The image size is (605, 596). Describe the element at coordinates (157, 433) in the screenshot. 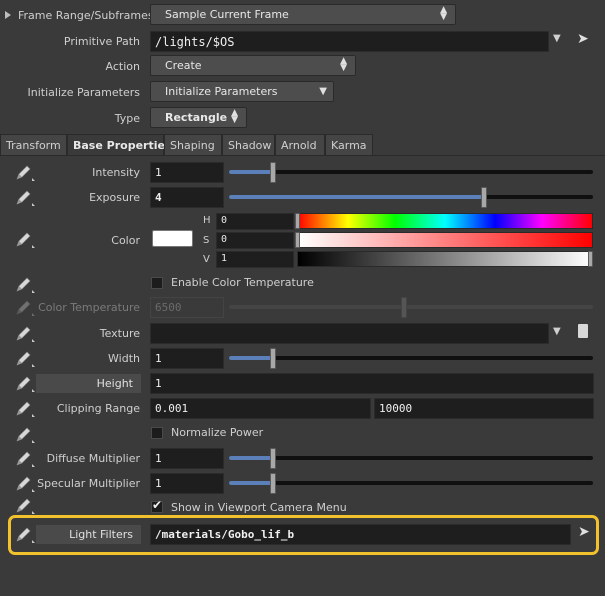

I see `normalize-power-checkbox` at that location.